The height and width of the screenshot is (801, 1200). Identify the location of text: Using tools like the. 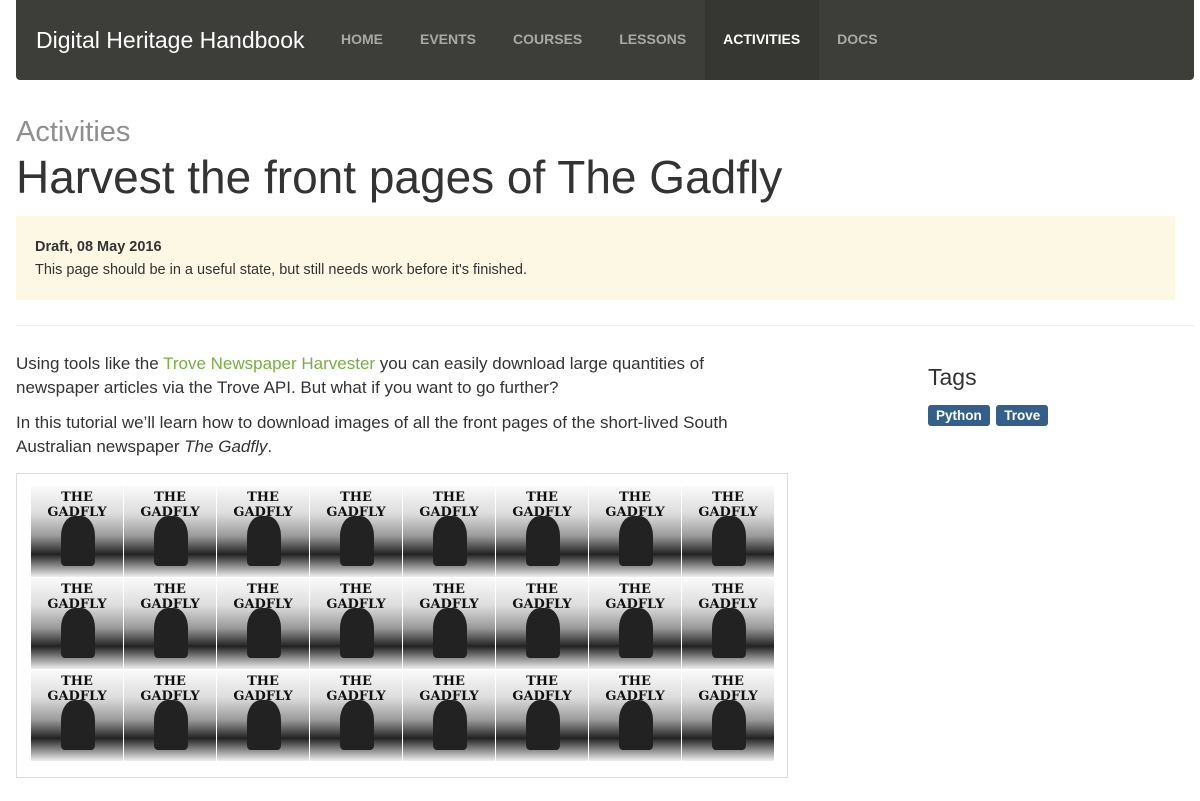
(90, 363).